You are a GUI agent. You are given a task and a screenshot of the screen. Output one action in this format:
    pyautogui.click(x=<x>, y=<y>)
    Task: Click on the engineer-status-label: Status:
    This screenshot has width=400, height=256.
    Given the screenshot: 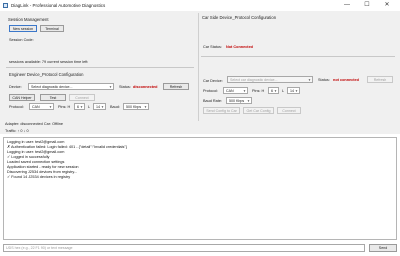 What is the action you would take?
    pyautogui.click(x=125, y=87)
    